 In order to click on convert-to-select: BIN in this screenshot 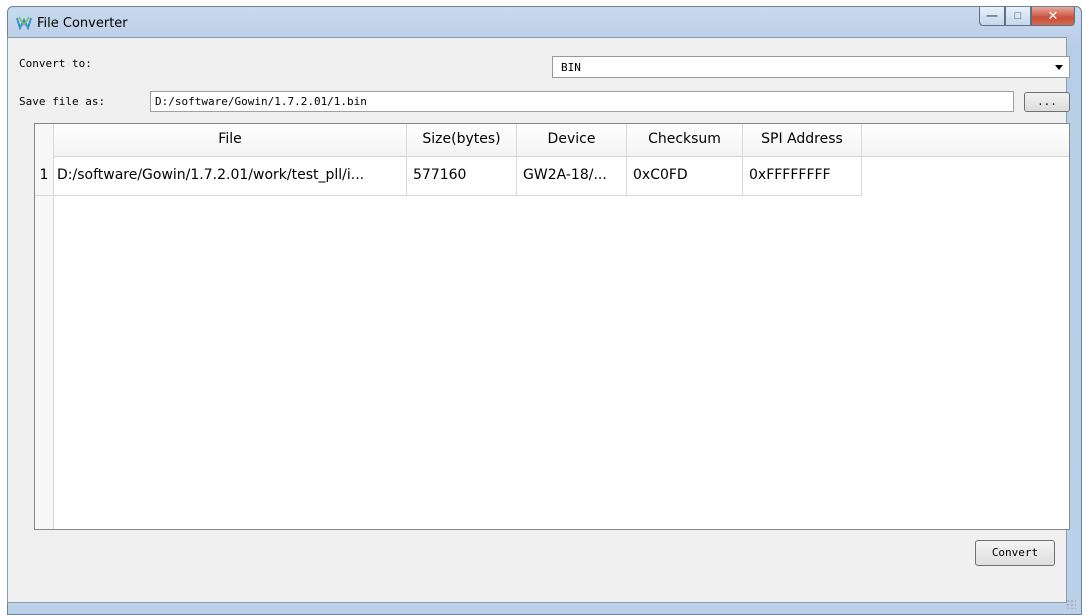, I will do `click(811, 67)`.